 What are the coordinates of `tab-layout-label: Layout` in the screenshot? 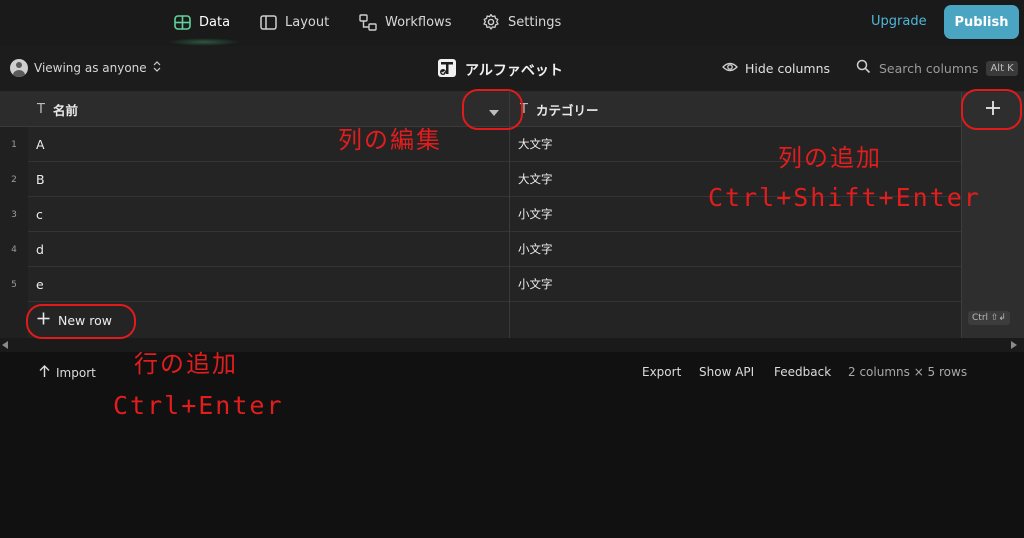 It's located at (307, 22).